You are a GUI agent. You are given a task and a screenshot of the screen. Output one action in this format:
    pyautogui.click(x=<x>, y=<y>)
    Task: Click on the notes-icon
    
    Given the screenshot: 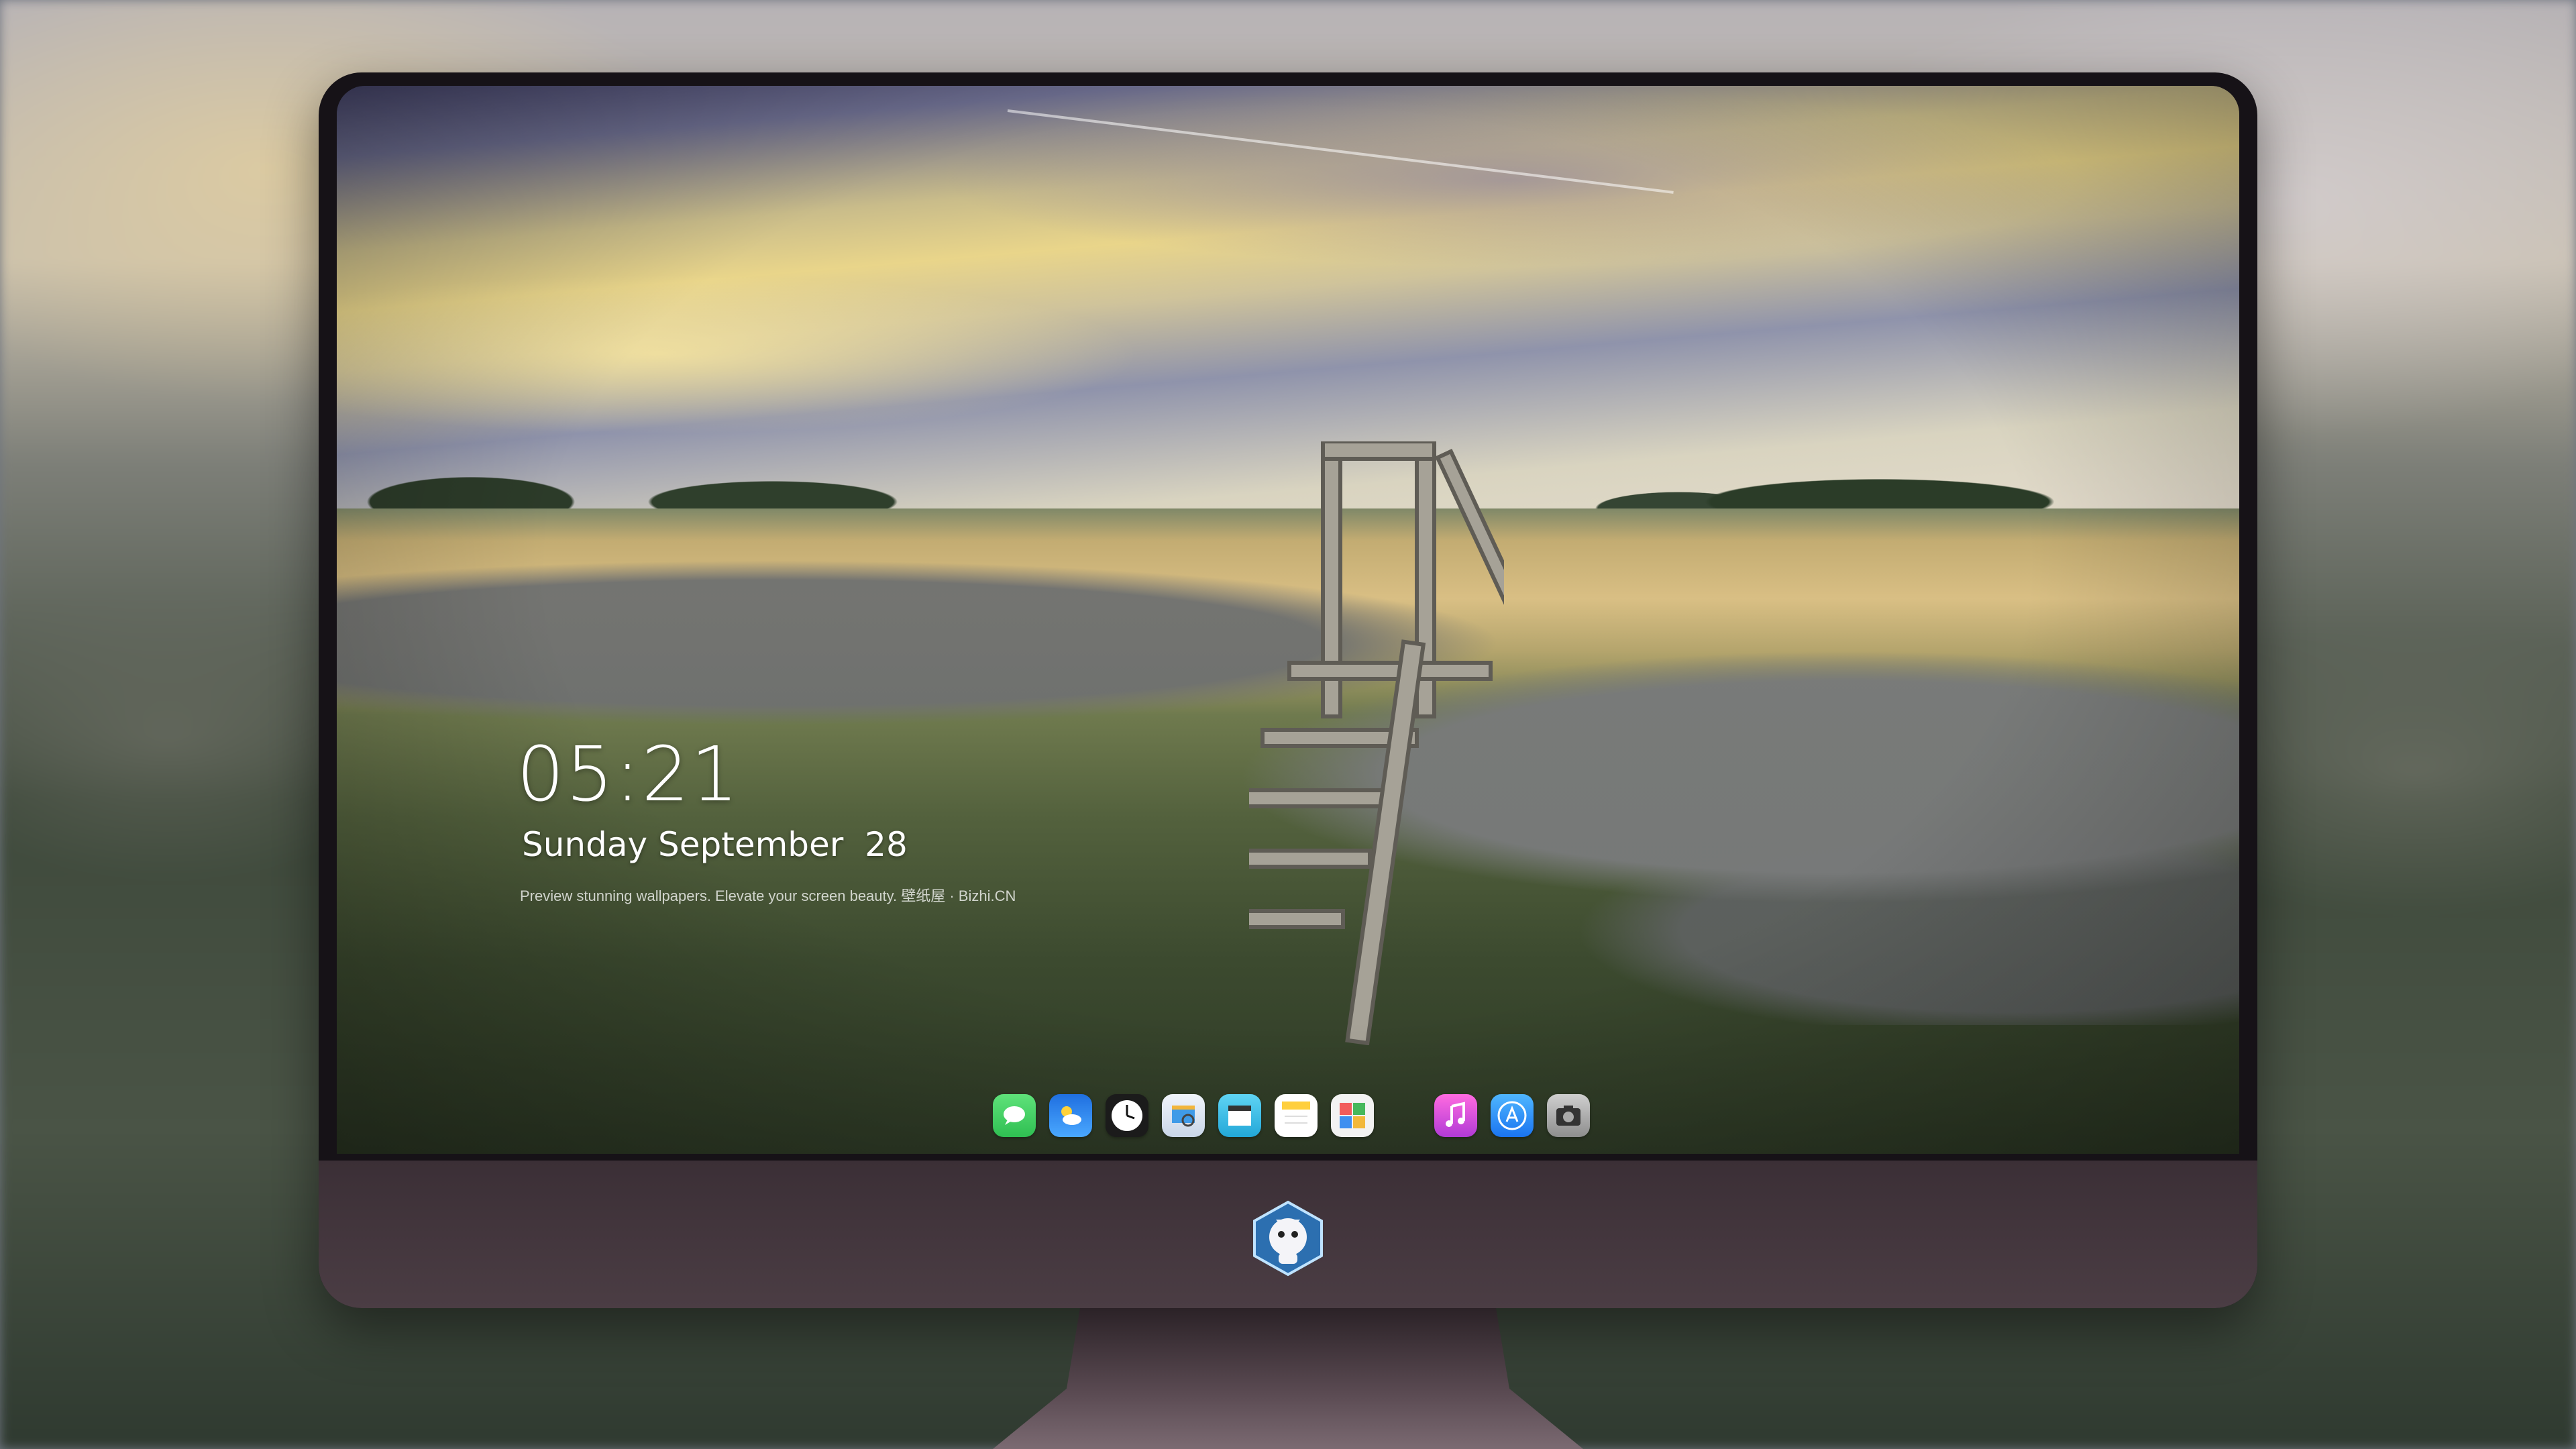 What is the action you would take?
    pyautogui.click(x=1296, y=1113)
    